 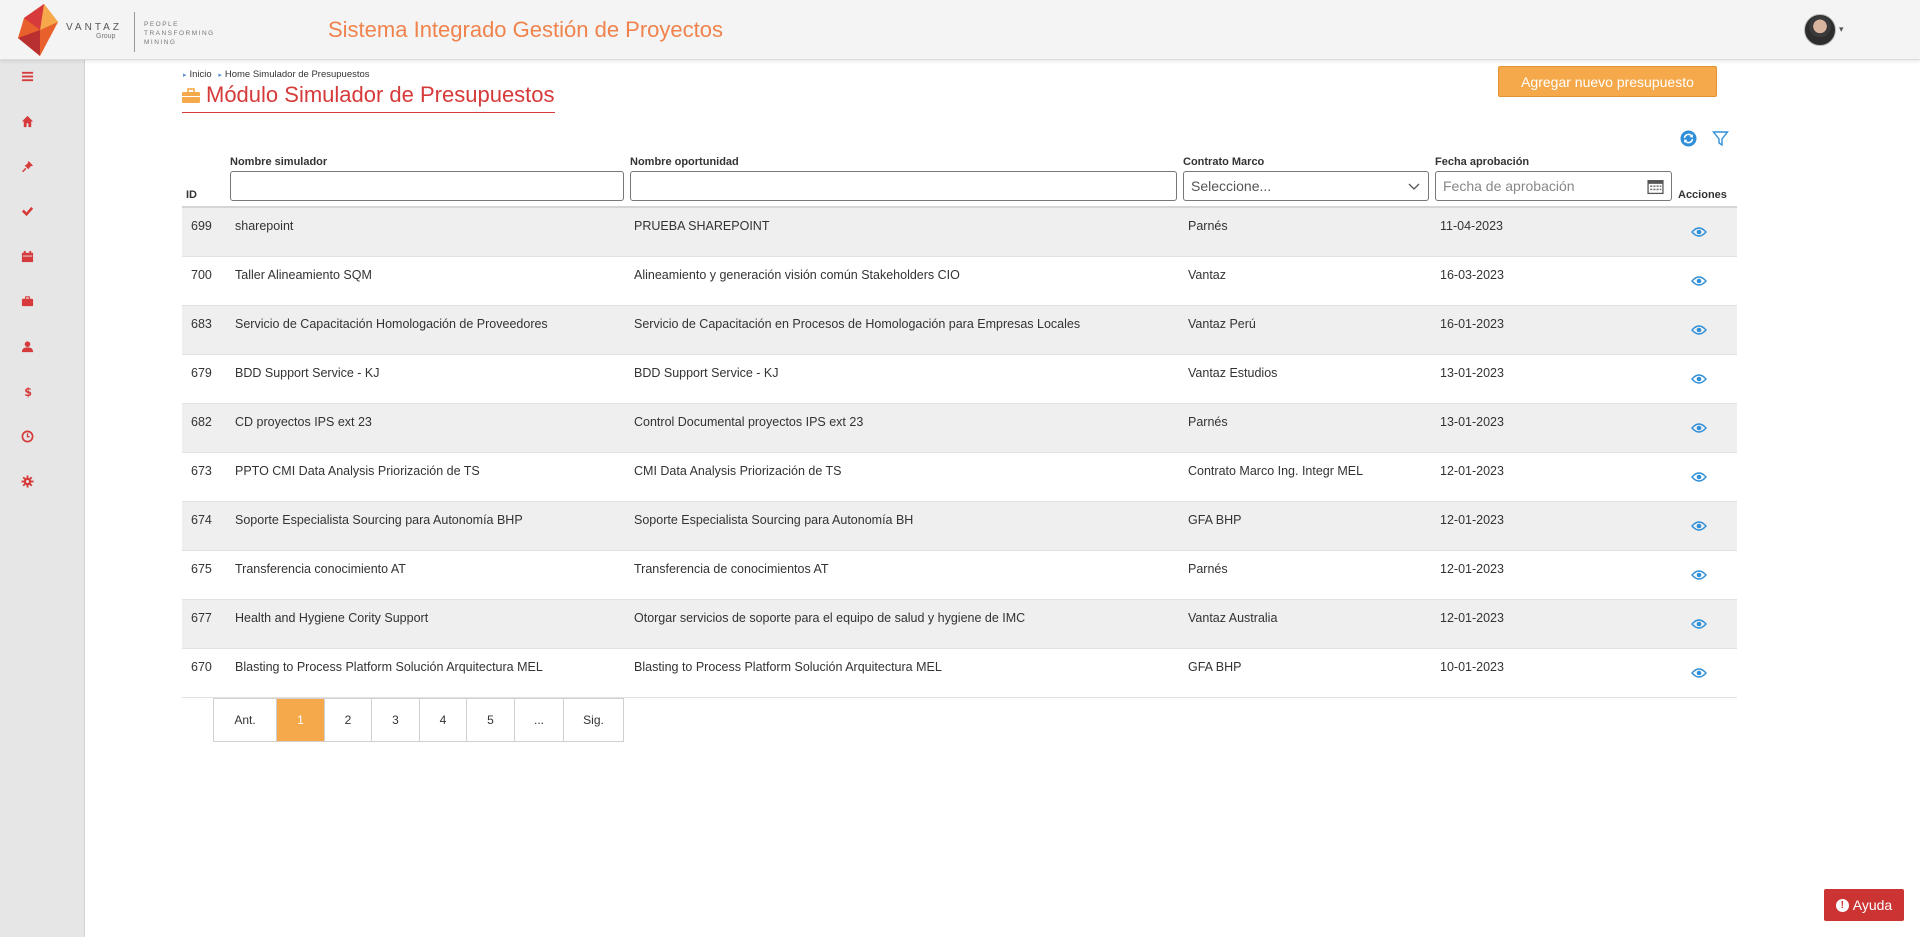 I want to click on pagination-page-button: 3, so click(x=396, y=720).